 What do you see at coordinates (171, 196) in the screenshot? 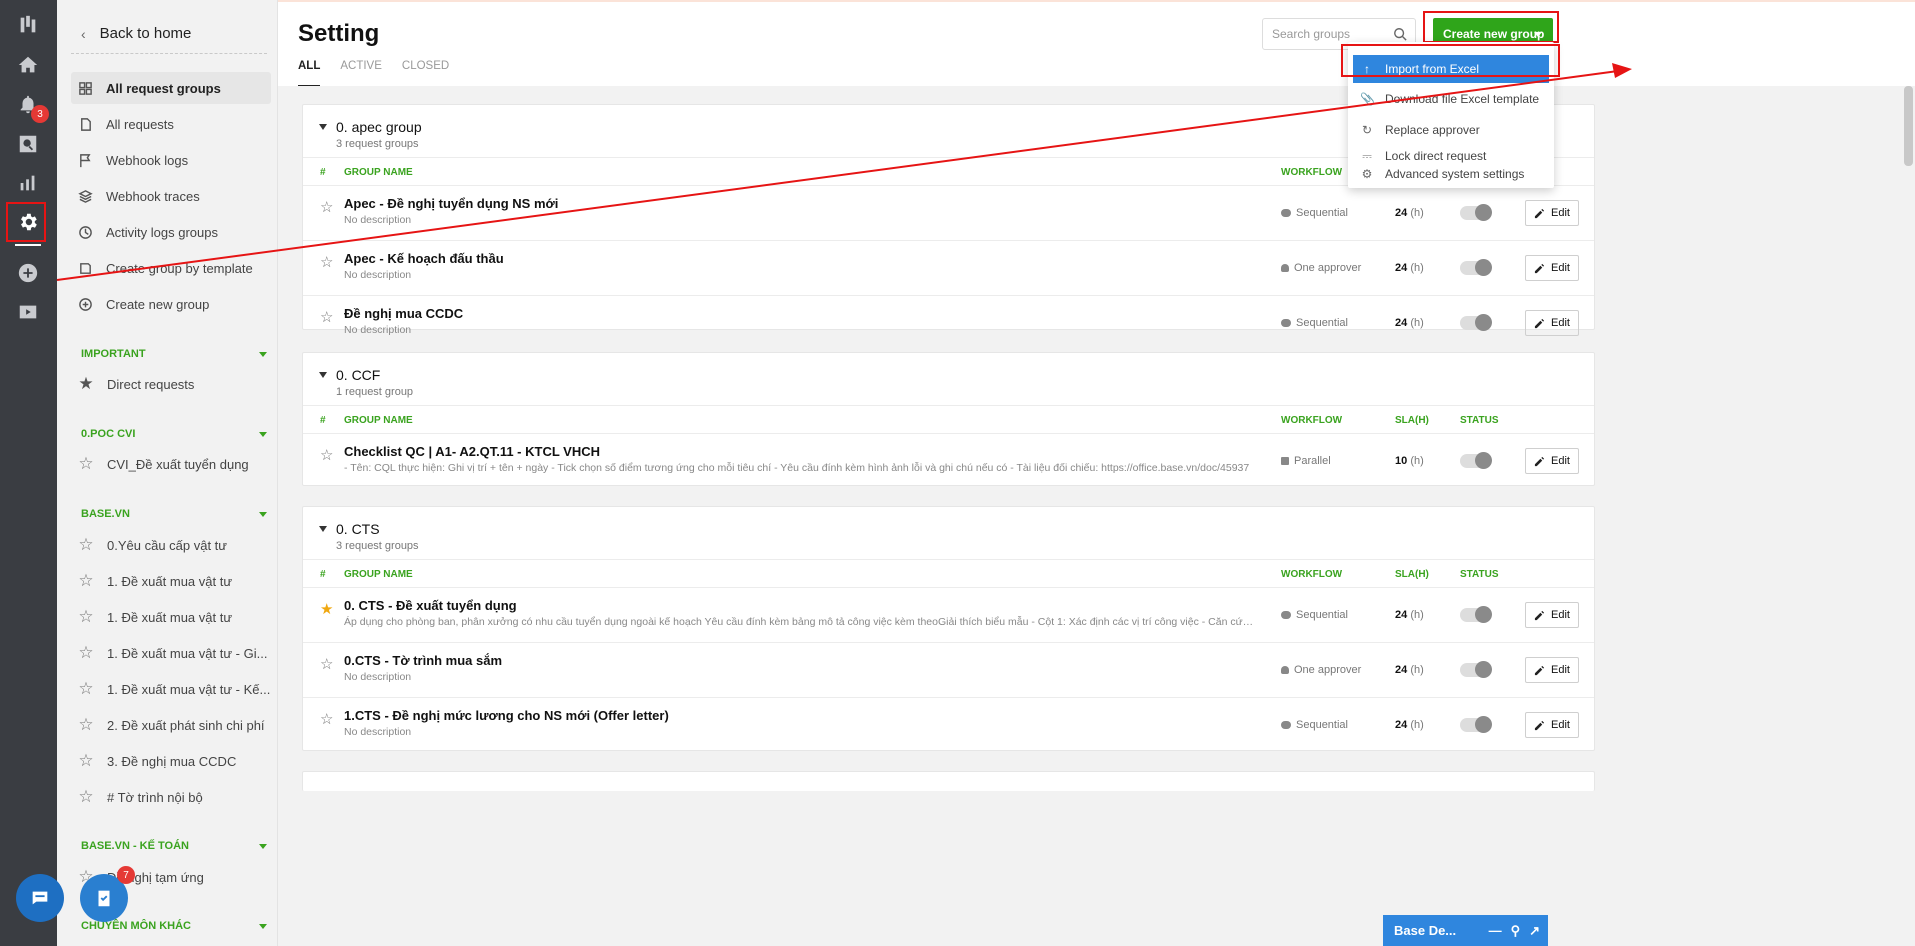
I see `sidebar-item-webhook-traces: Webhook traces` at bounding box center [171, 196].